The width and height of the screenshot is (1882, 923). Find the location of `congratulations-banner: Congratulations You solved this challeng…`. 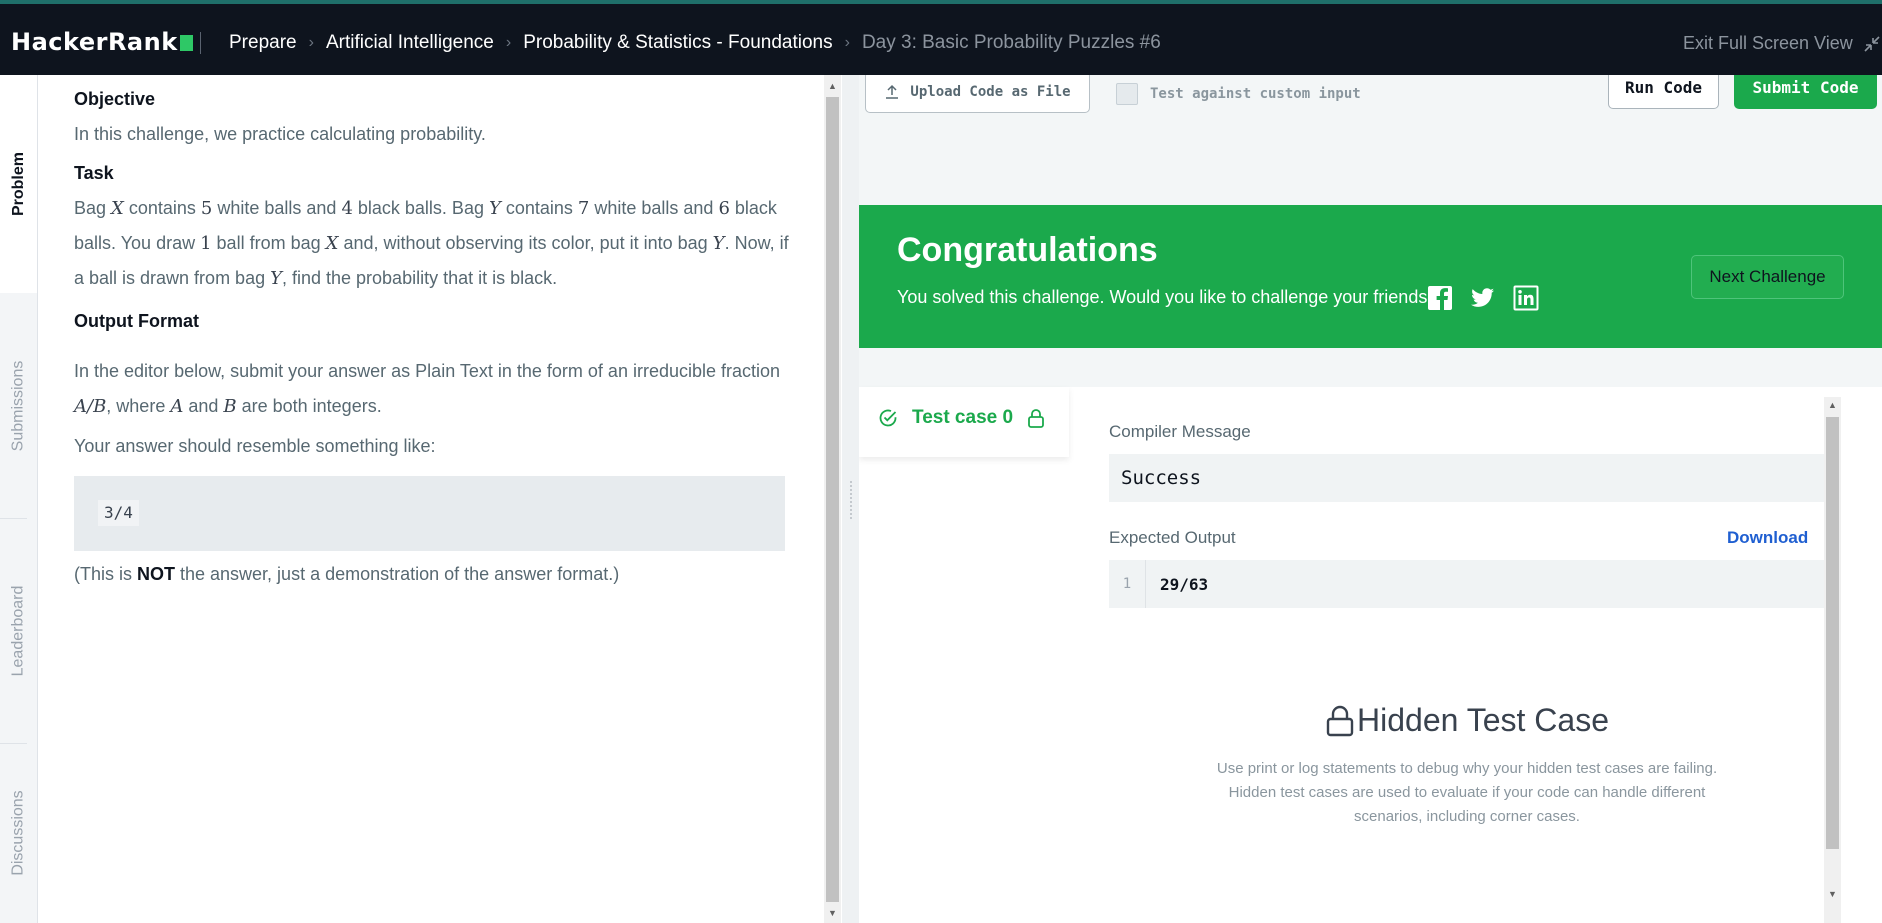

congratulations-banner: Congratulations You solved this challeng… is located at coordinates (1370, 276).